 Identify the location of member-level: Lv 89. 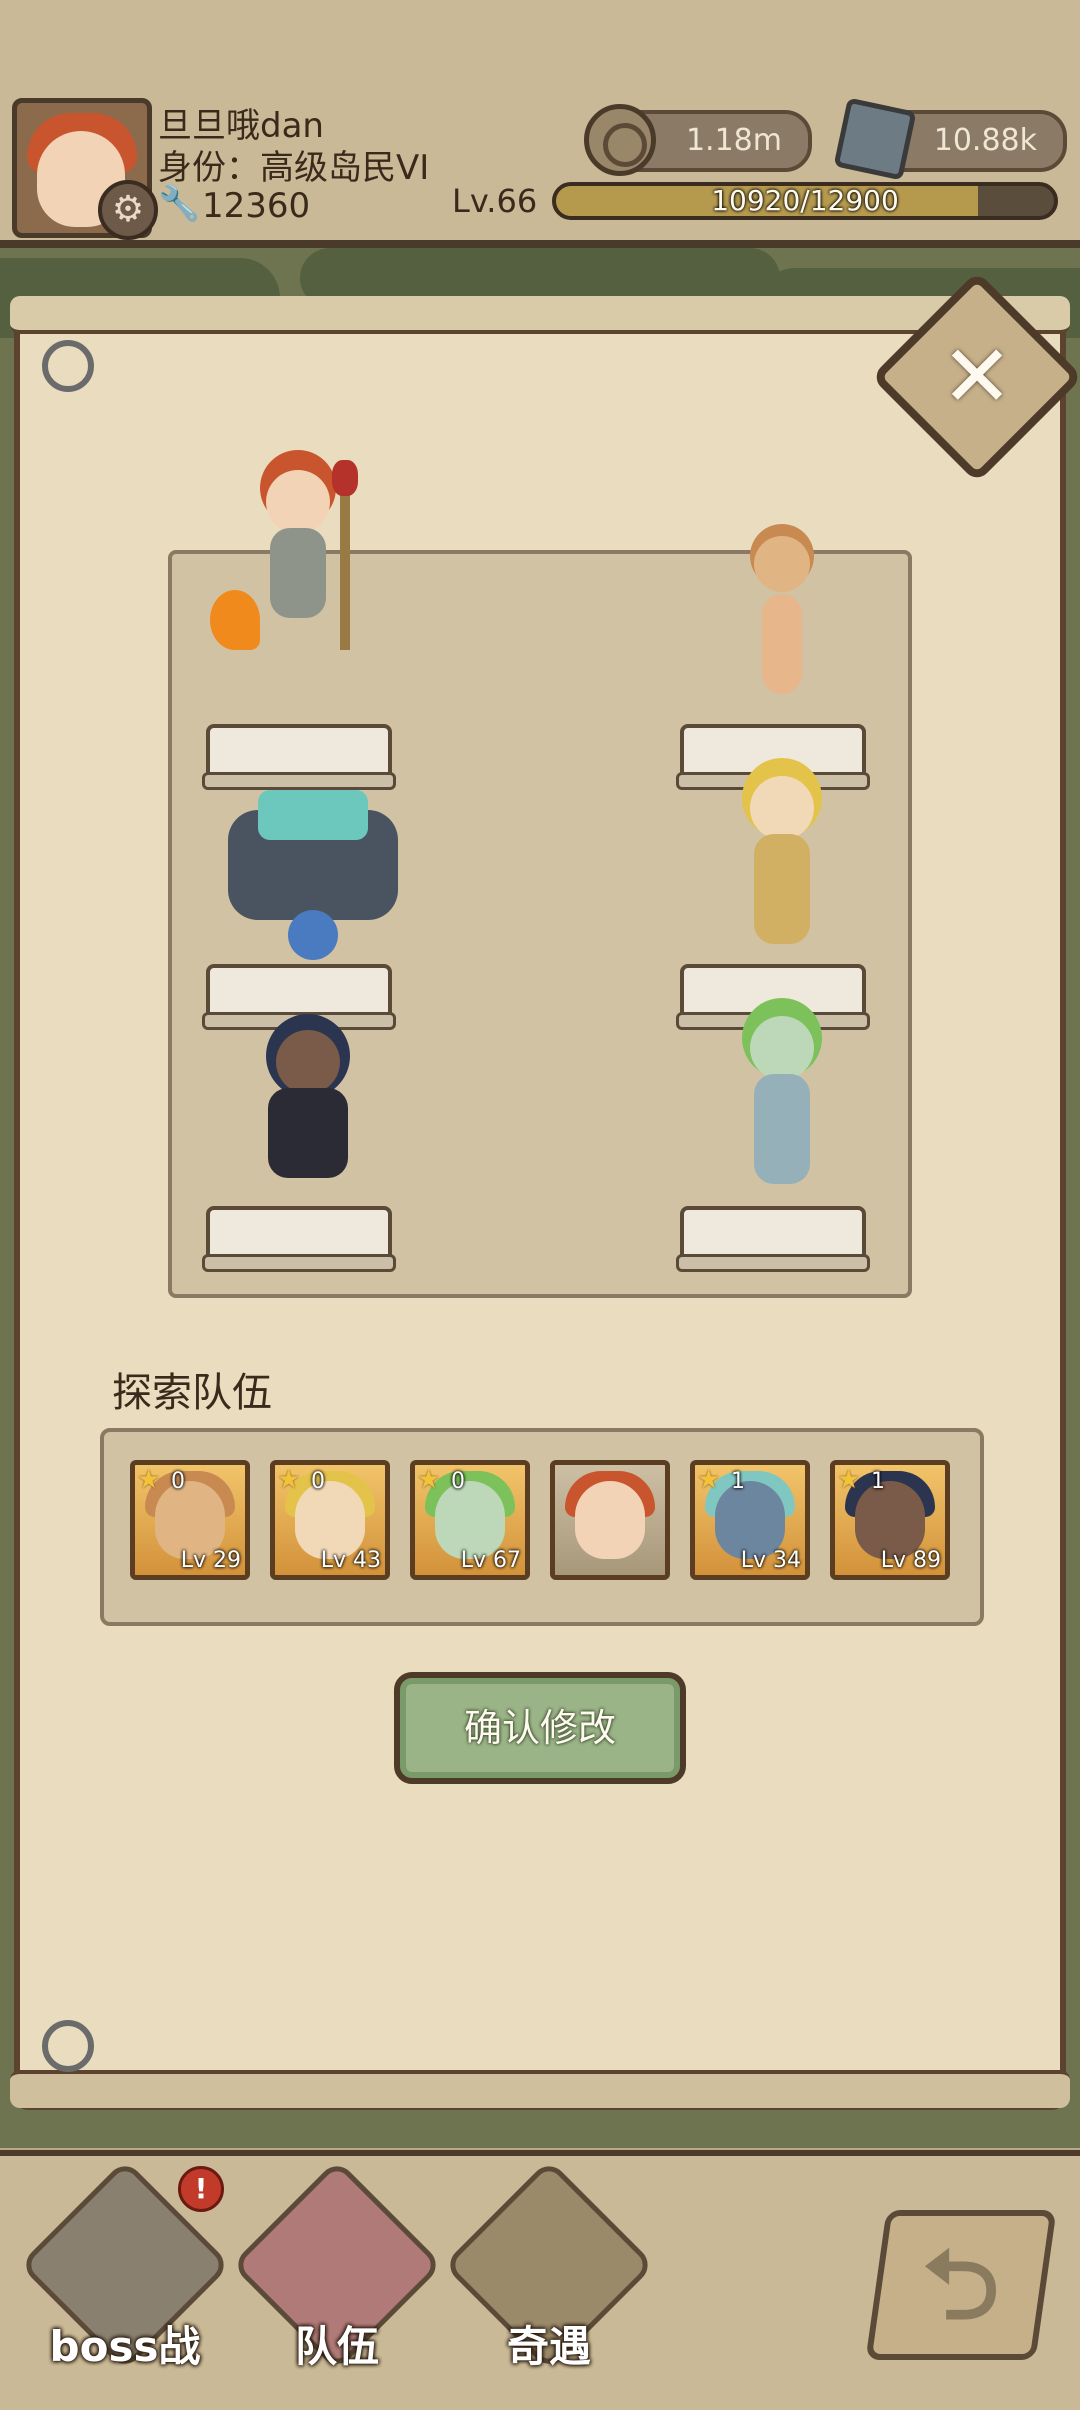
(910, 1560).